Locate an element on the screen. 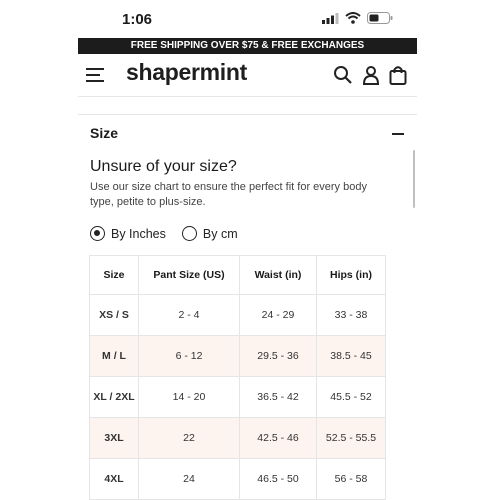 The width and height of the screenshot is (495, 500). table-header-row: Size Pant Size (US) Waist (in) Hips (in) is located at coordinates (237, 275).